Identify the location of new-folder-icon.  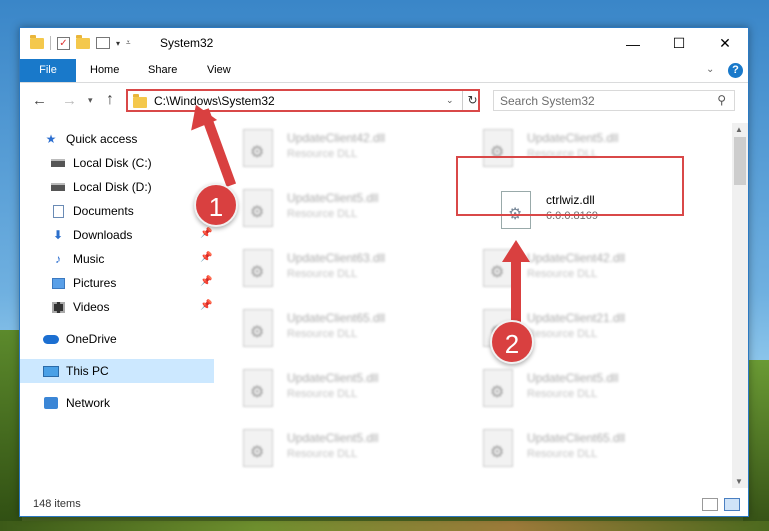
(83, 41).